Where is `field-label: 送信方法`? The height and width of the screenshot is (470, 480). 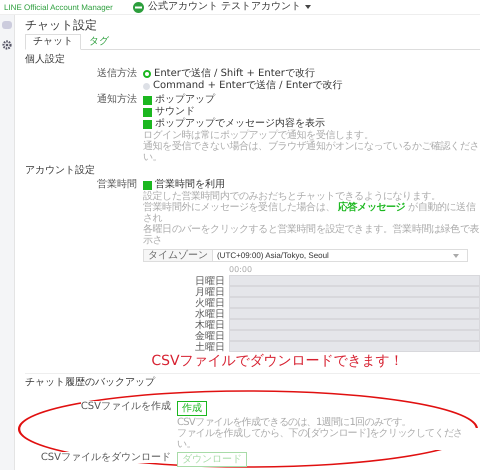
field-label: 送信方法 is located at coordinates (116, 74).